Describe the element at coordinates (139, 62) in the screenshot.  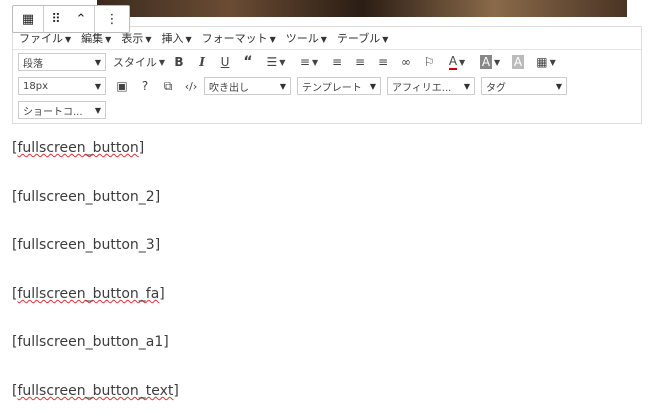
I see `style-select: スタイル ▼` at that location.